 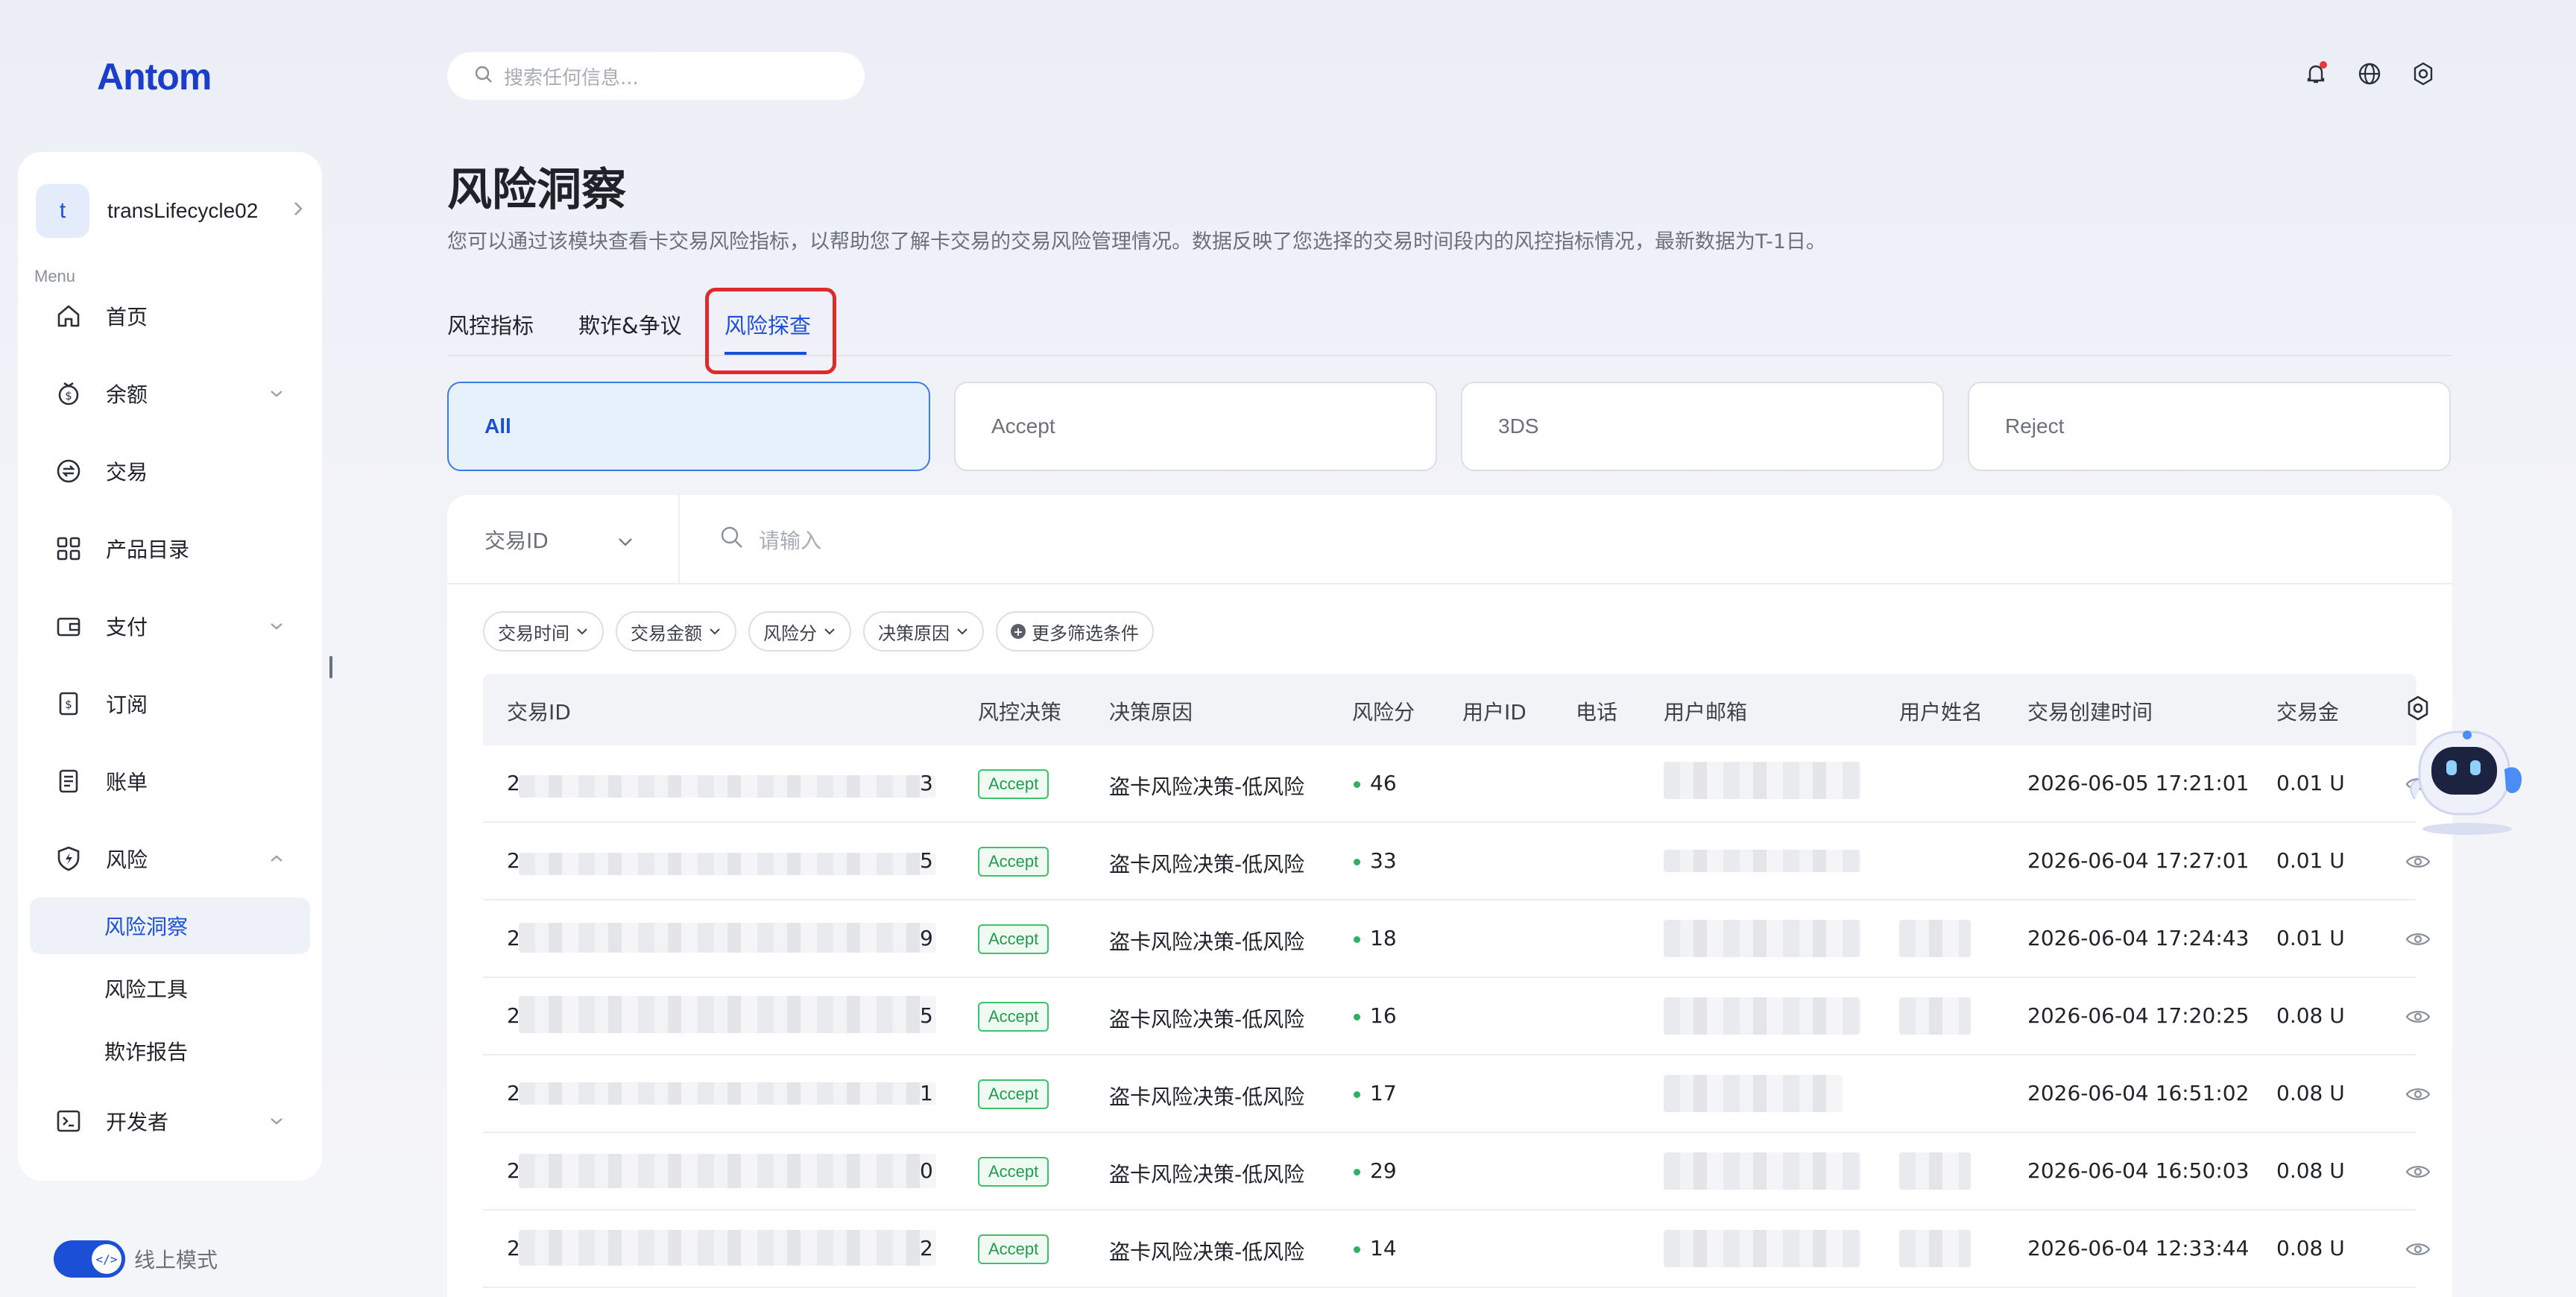 I want to click on home-icon, so click(x=68, y=316).